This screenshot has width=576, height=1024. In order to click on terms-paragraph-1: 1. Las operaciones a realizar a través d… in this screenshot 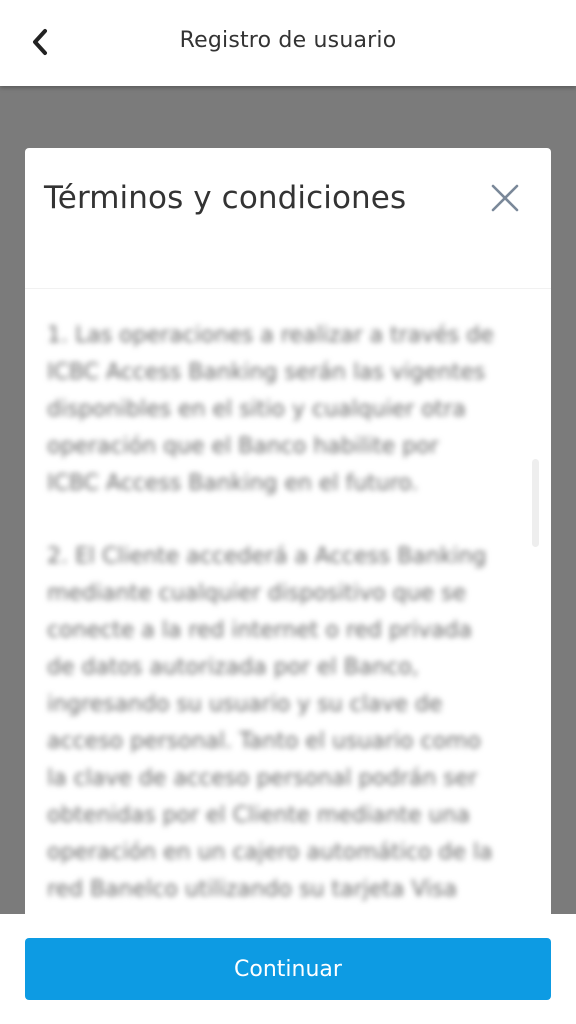, I will do `click(270, 409)`.